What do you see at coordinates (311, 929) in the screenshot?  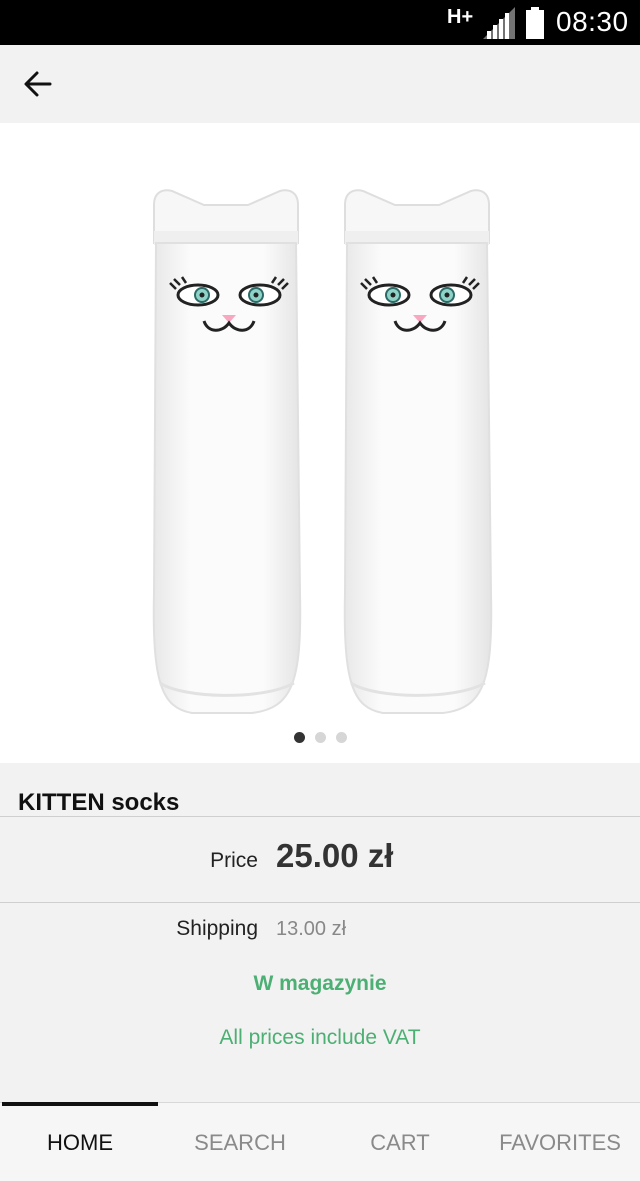 I see `shipping-value: 13.00 zł` at bounding box center [311, 929].